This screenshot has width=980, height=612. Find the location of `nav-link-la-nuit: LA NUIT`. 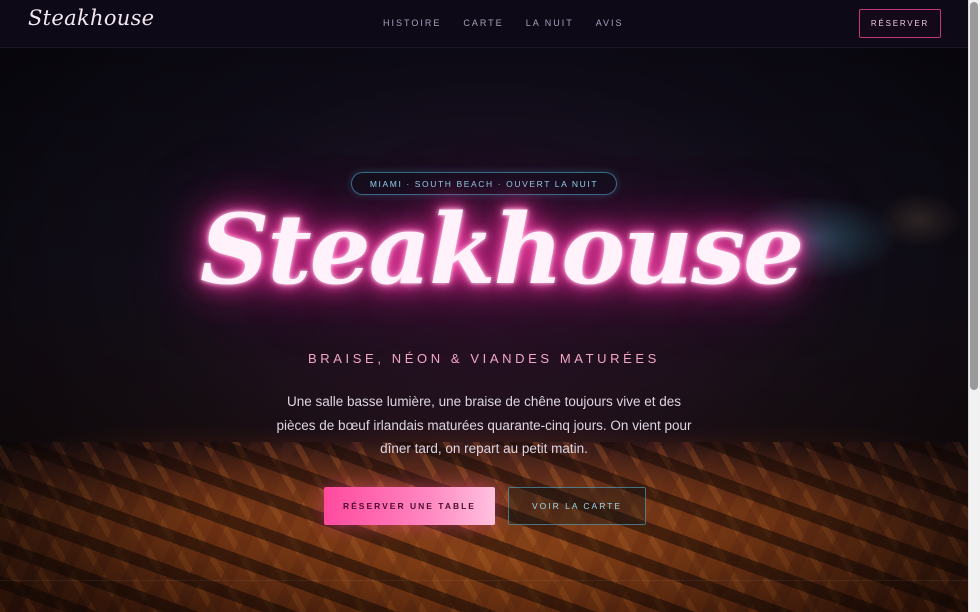

nav-link-la-nuit: LA NUIT is located at coordinates (550, 23).